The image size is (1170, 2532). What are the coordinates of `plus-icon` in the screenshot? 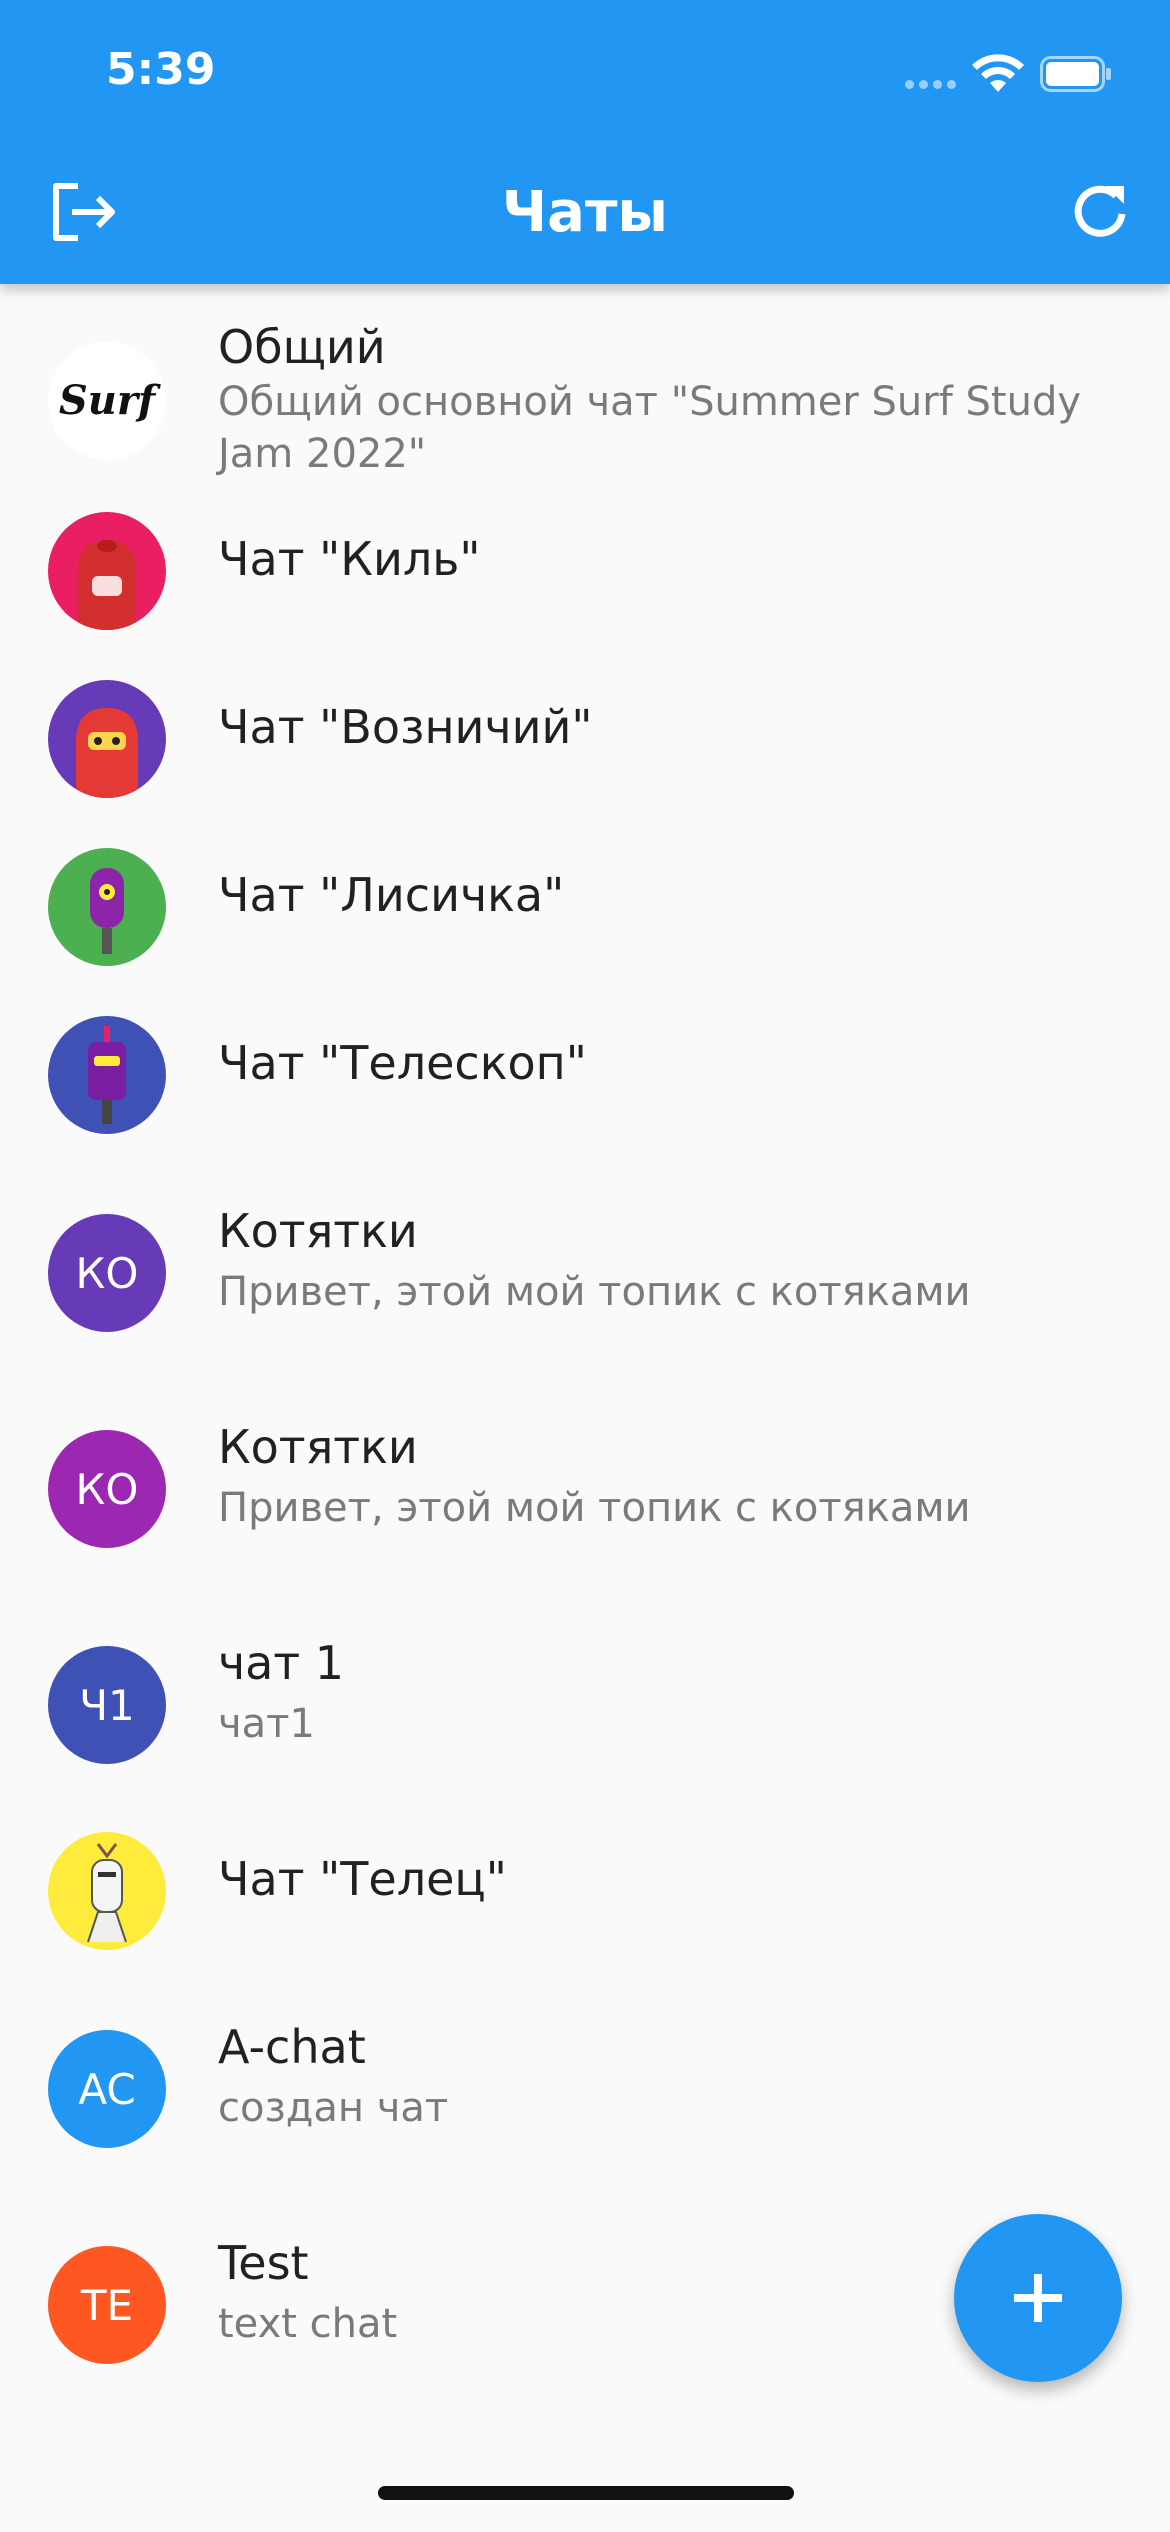 It's located at (1038, 2298).